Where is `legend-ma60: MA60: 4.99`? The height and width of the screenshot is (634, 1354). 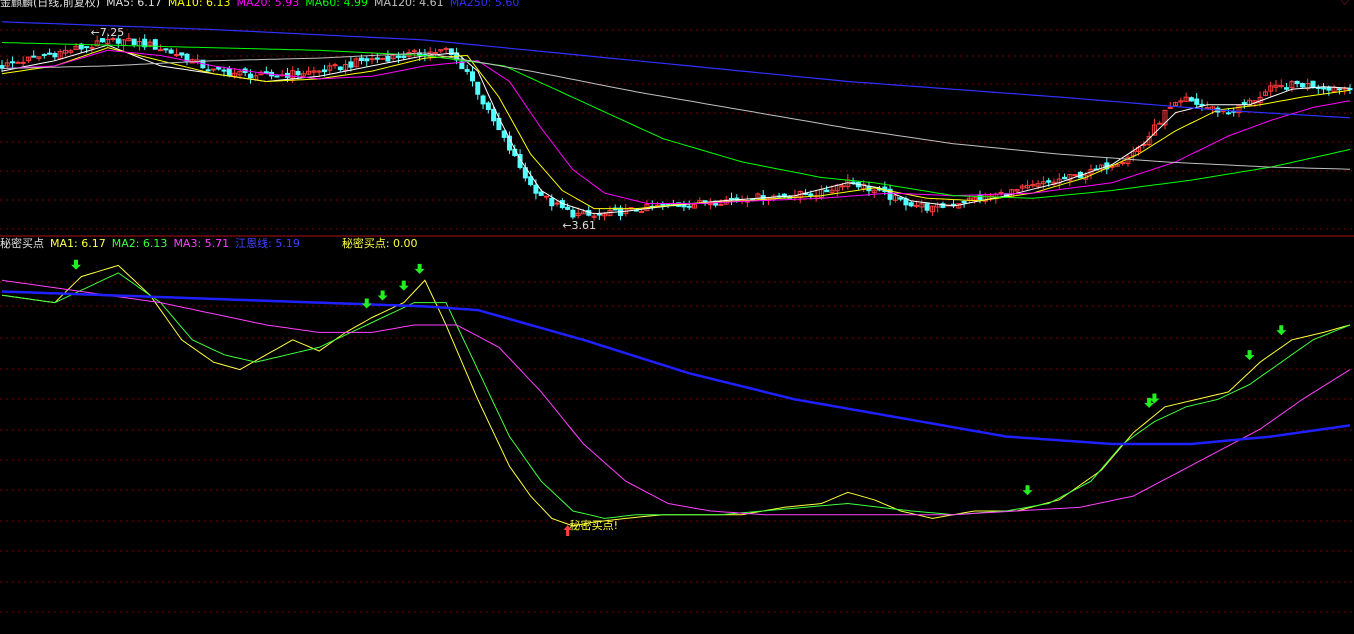 legend-ma60: MA60: 4.99 is located at coordinates (336, 4).